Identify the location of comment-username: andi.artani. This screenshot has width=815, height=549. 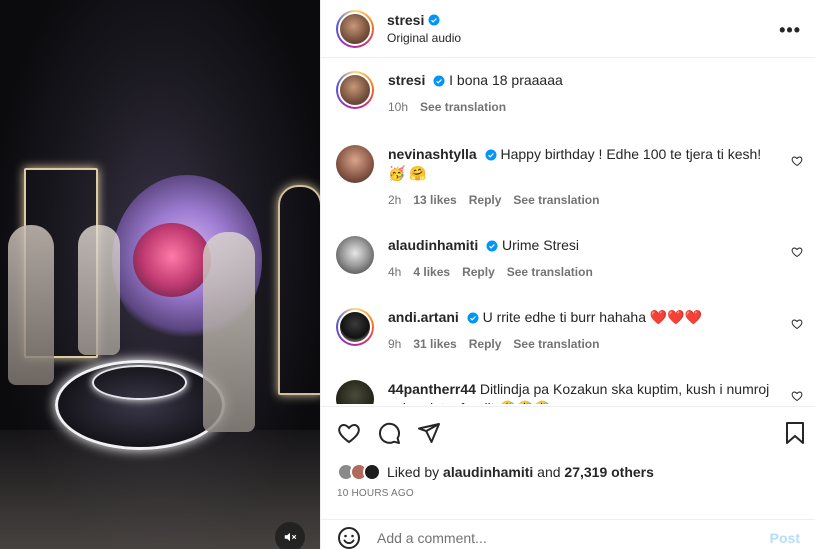
(423, 317).